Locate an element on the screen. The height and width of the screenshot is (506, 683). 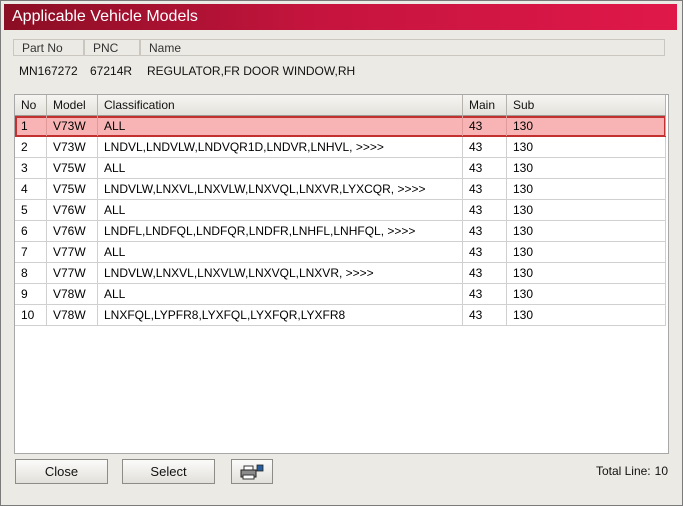
cell-classification: LNDVLW,LNXVL,LNXVLW,LNXVQL,LNXVR, >>>> is located at coordinates (280, 273).